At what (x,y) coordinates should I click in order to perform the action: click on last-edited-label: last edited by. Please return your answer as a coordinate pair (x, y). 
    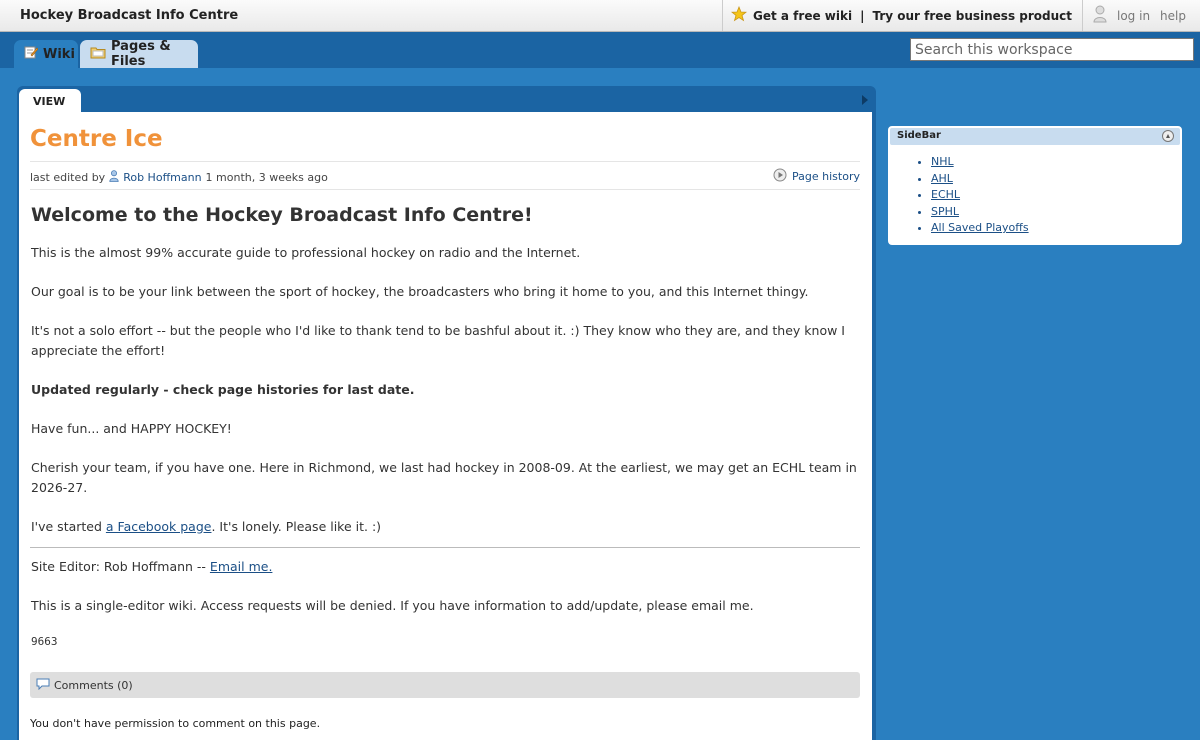
    Looking at the image, I should click on (68, 177).